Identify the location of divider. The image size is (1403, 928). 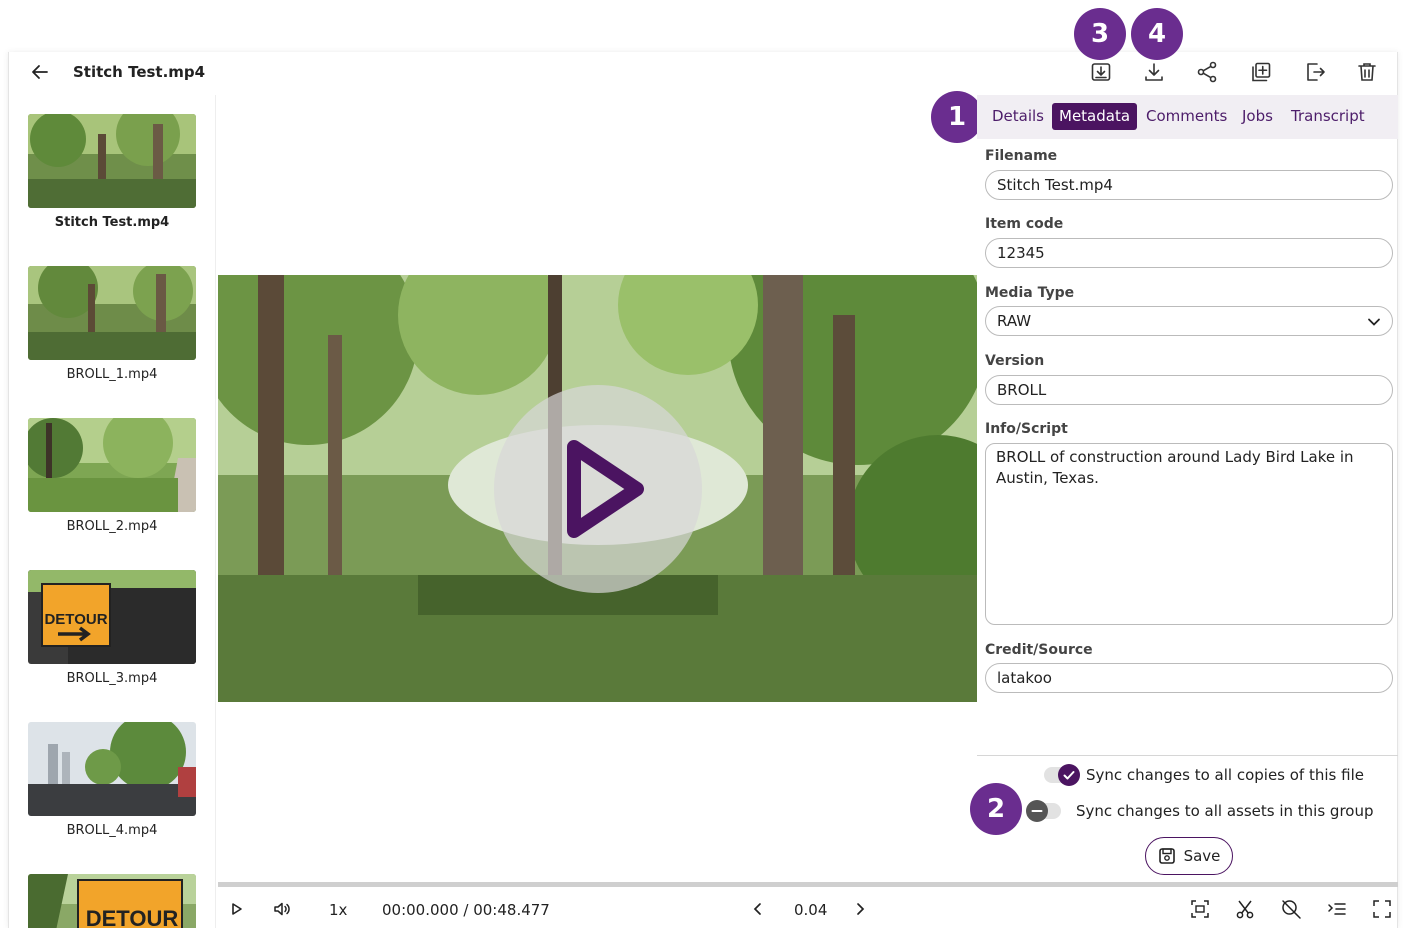
(1187, 755).